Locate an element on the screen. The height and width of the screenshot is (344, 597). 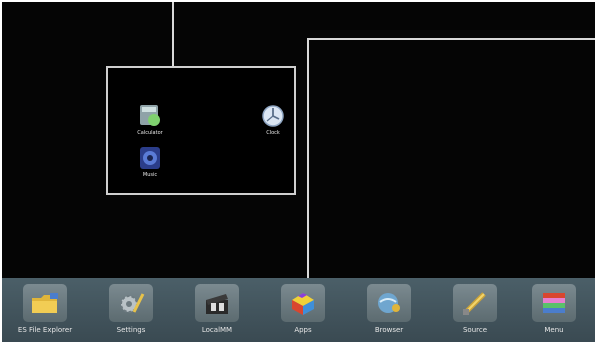
dock-item-label: Apps is located at coordinates (303, 330).